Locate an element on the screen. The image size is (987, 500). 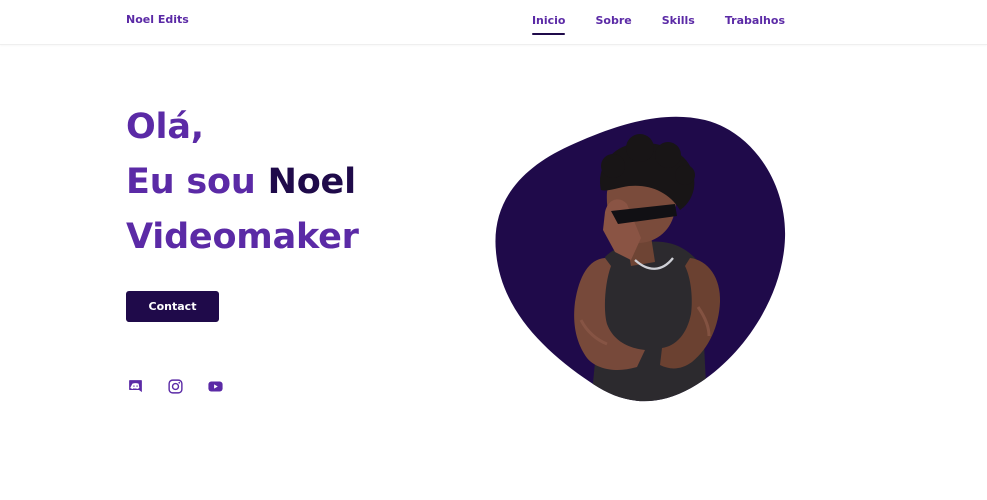
brand-logo-link: Noel Edits is located at coordinates (157, 19).